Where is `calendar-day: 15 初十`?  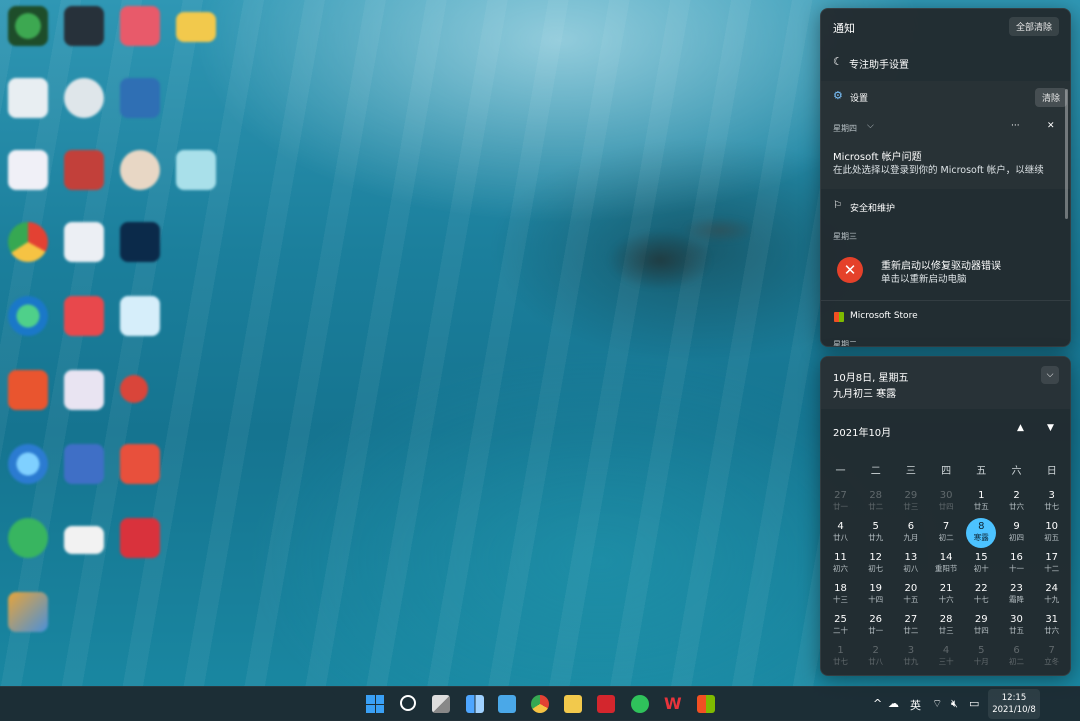
calendar-day: 15 初十 is located at coordinates (981, 564).